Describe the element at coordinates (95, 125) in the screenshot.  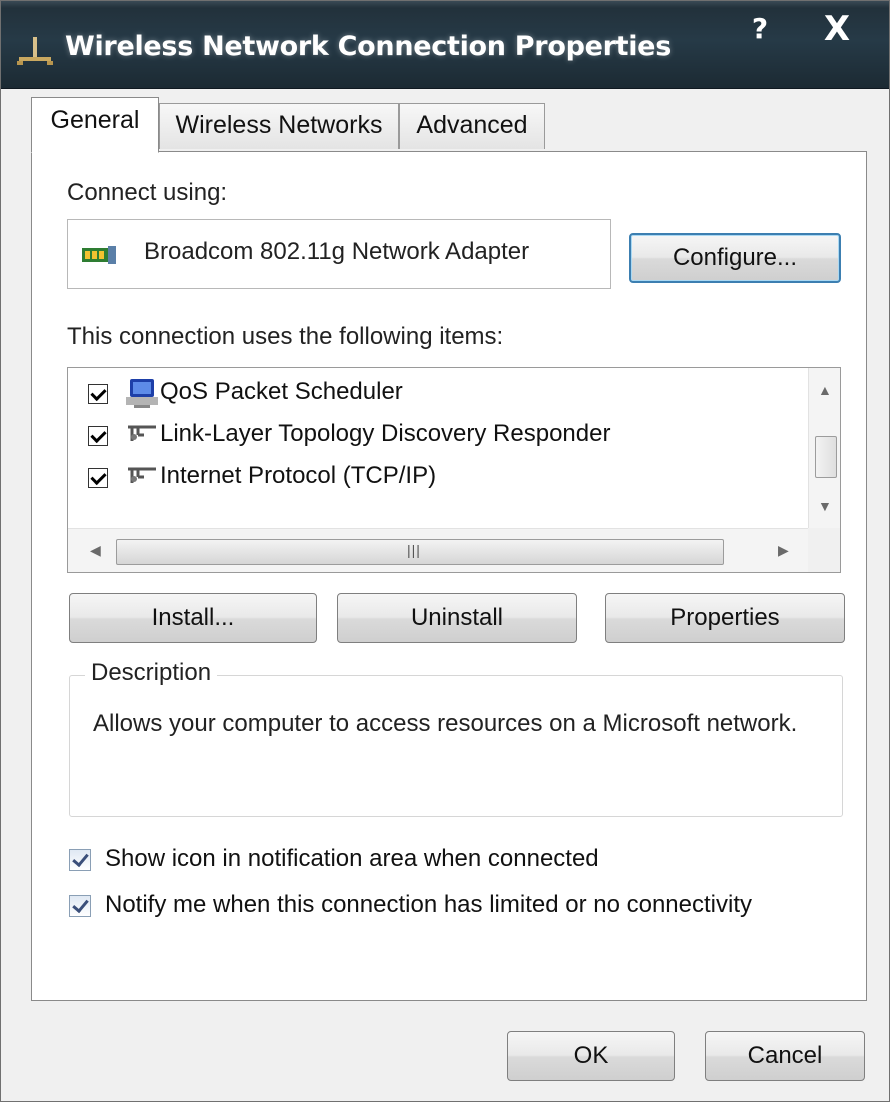
I see `tab-general: General` at that location.